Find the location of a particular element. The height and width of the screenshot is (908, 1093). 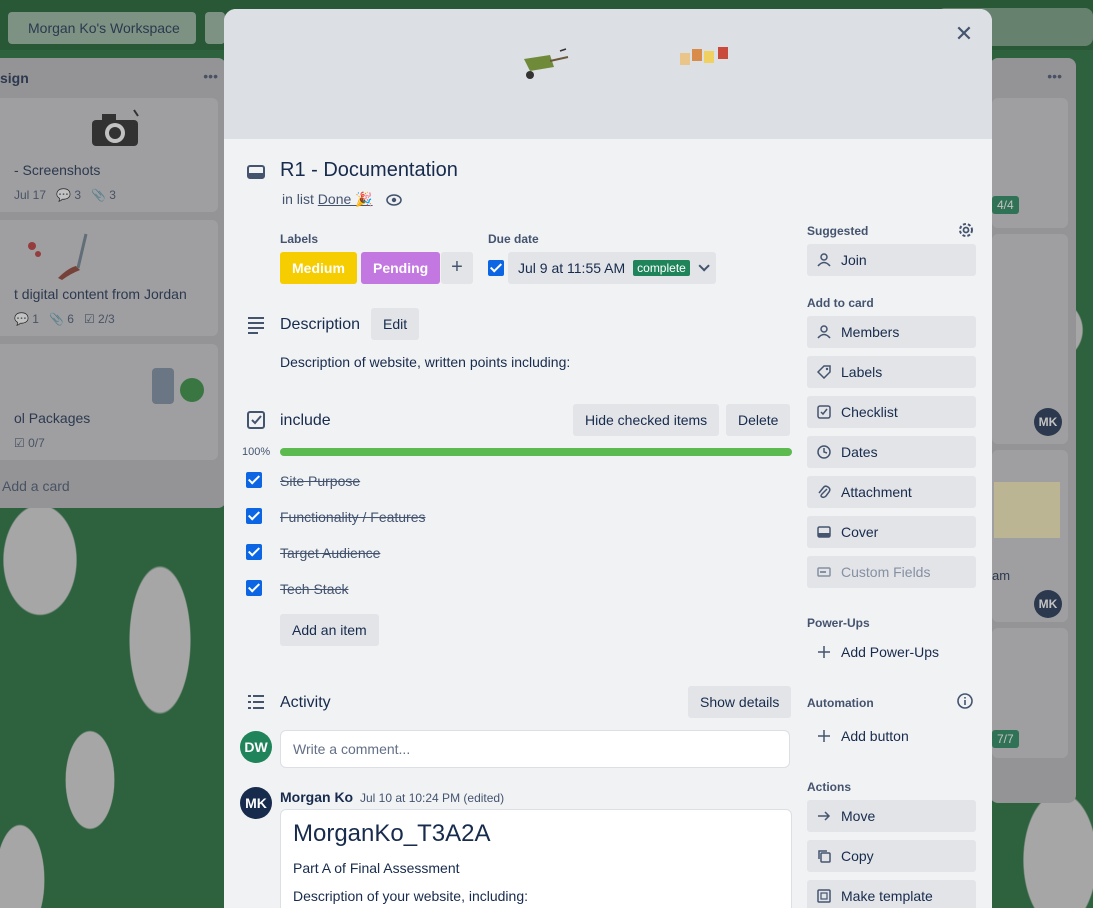

make-template-button: Make template is located at coordinates (891, 894).